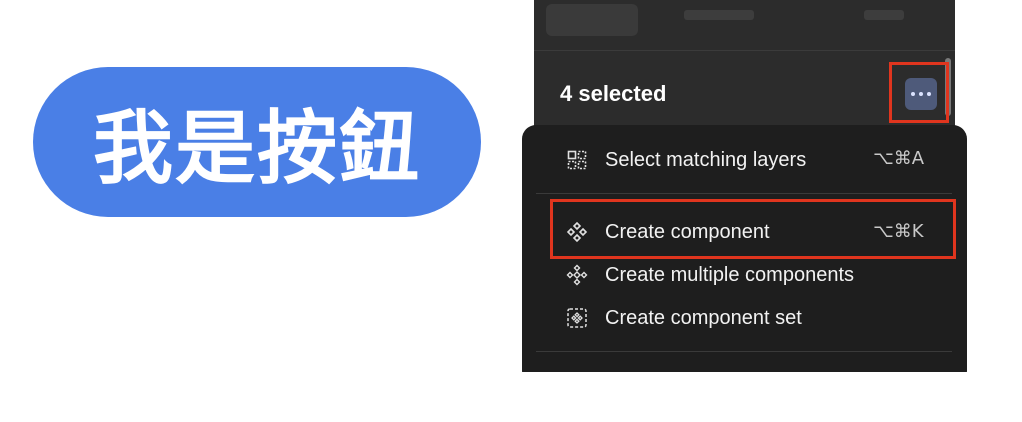 The height and width of the screenshot is (422, 1022). Describe the element at coordinates (753, 229) in the screenshot. I see `highlight-box-create-component` at that location.